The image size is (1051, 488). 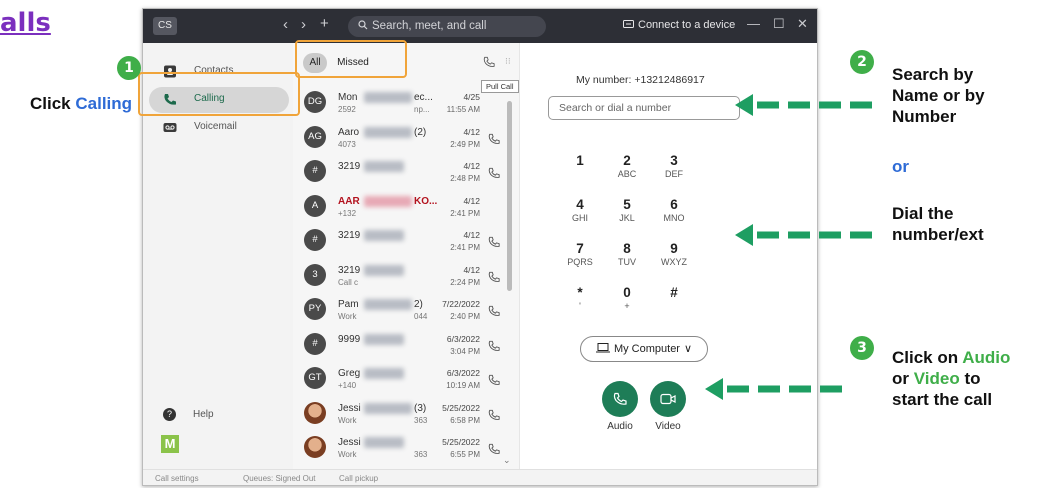 What do you see at coordinates (279, 478) in the screenshot?
I see `queues-status-link: Queues: Signed Out` at bounding box center [279, 478].